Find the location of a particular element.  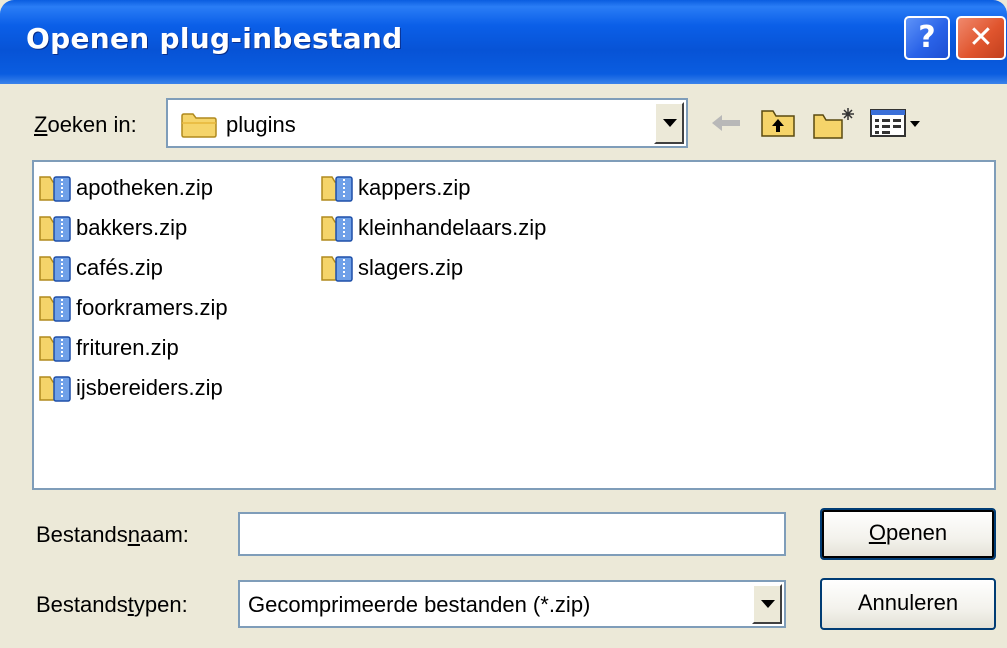

close-icon: ✕ is located at coordinates (981, 37).